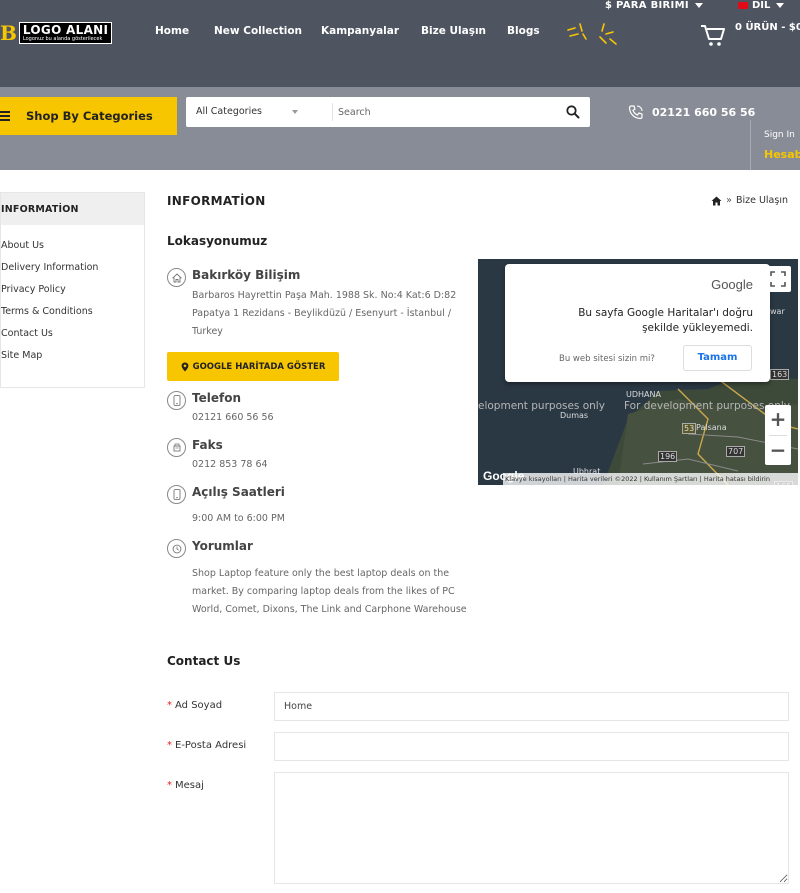 This screenshot has width=800, height=893. Describe the element at coordinates (635, 112) in the screenshot. I see `phone-icon` at that location.